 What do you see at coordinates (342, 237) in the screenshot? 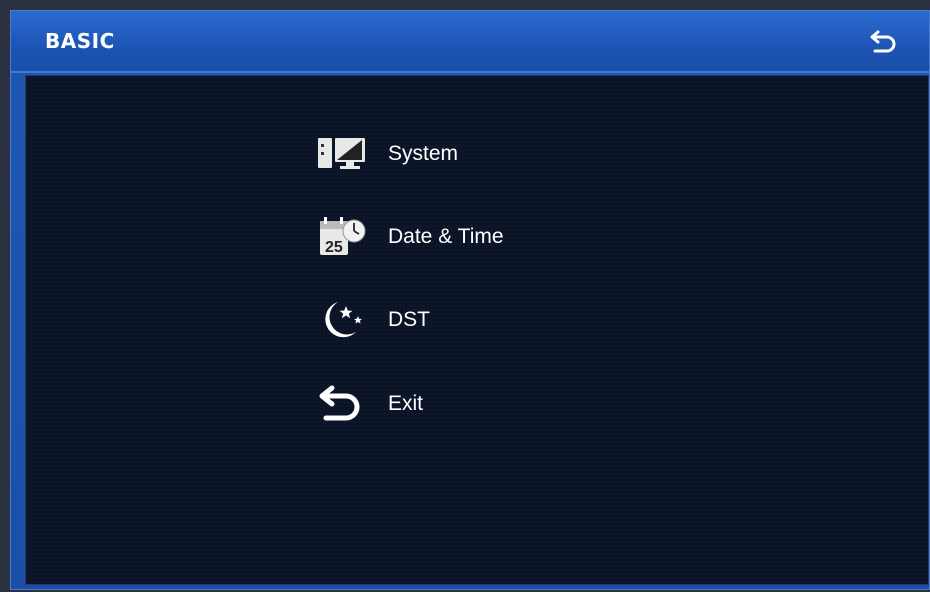
I see `calendar-clock-icon: 25` at bounding box center [342, 237].